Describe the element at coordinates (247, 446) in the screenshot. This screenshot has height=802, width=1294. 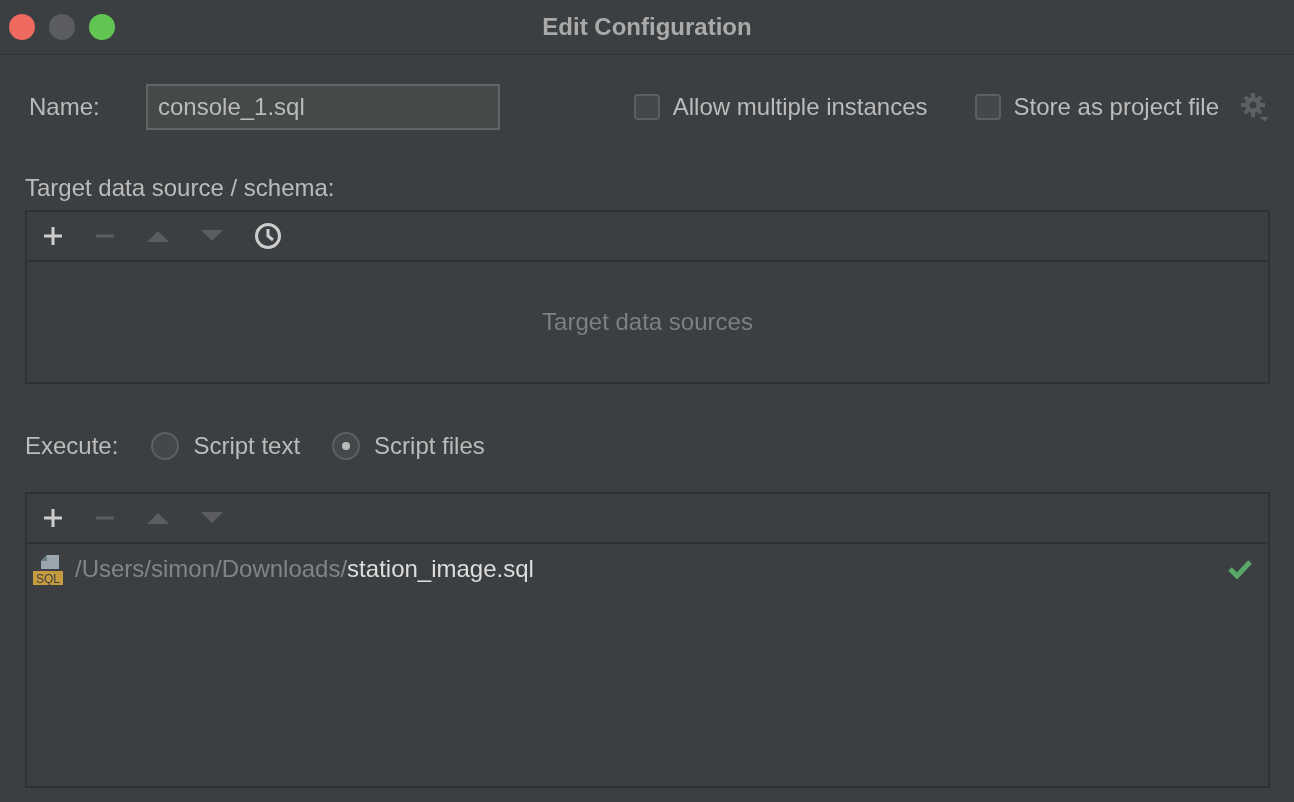
I see `radio-label: Script text` at that location.